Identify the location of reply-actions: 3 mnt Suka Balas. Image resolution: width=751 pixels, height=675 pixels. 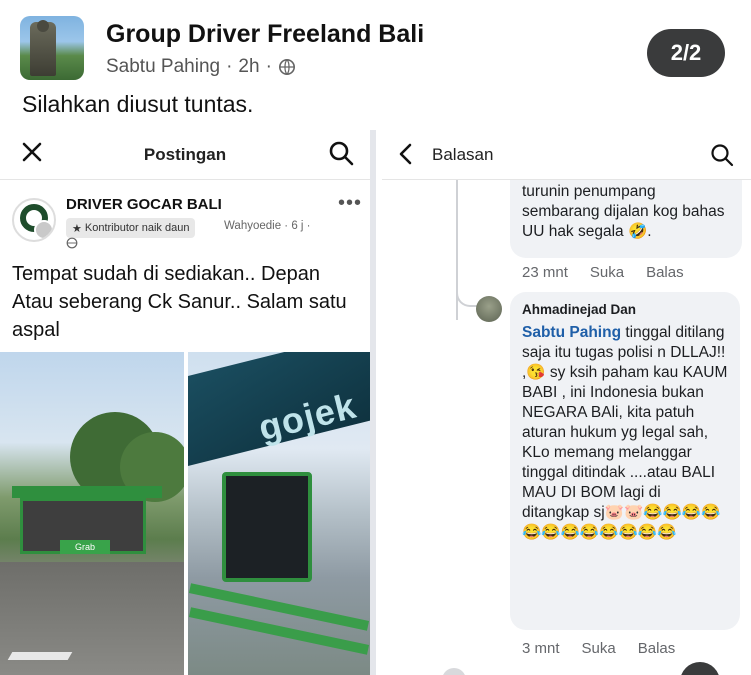
(598, 648).